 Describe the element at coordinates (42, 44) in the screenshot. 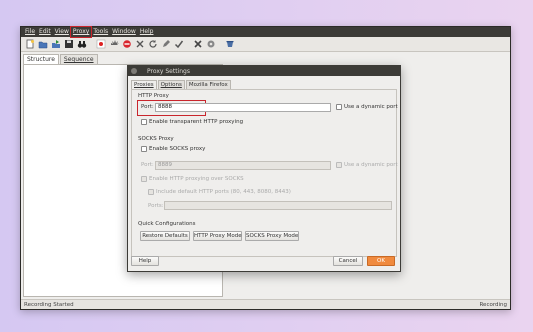

I see `open-icon` at that location.